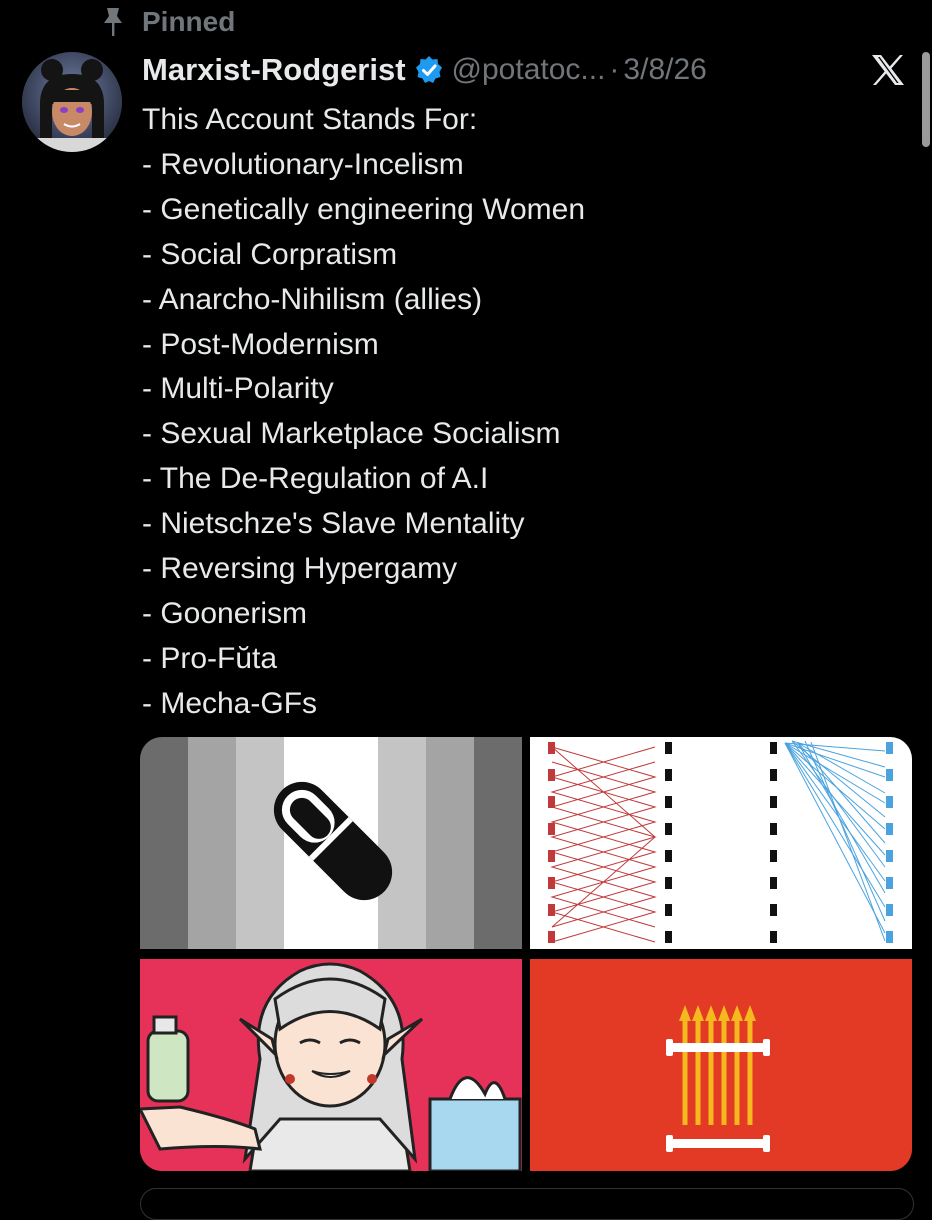  I want to click on avatar-image, so click(72, 102).